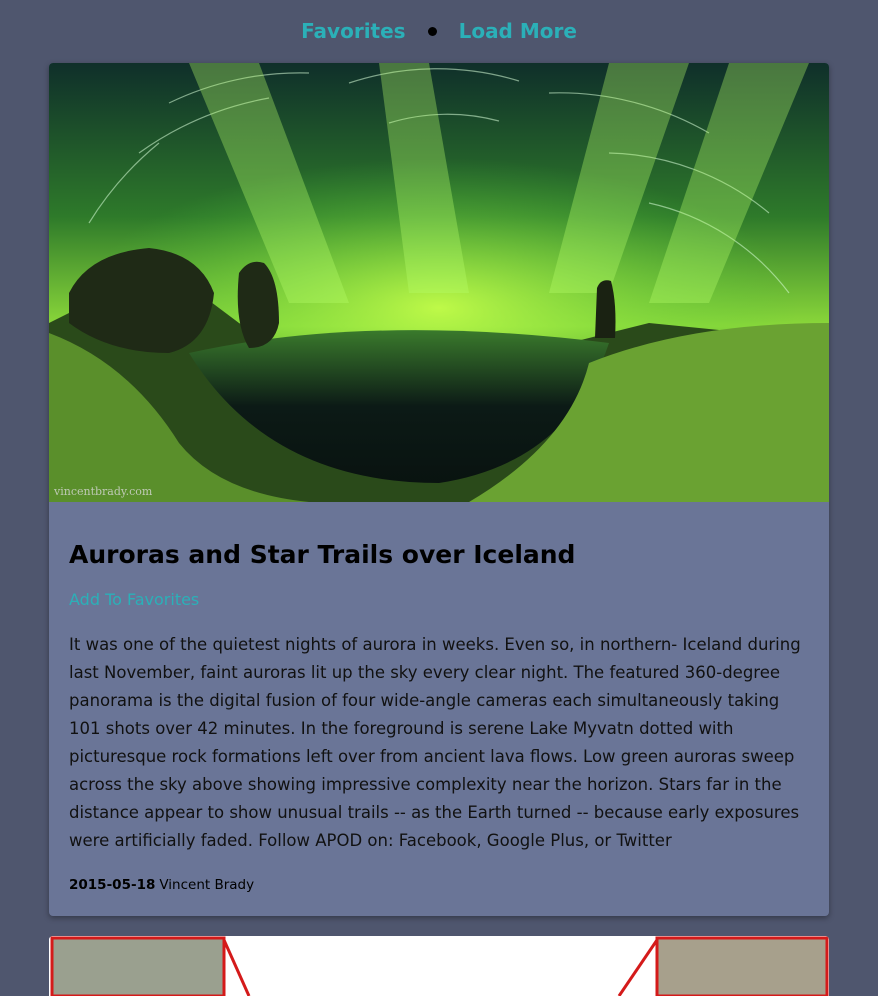  Describe the element at coordinates (353, 31) in the screenshot. I see `favorites-link: Favorites` at that location.